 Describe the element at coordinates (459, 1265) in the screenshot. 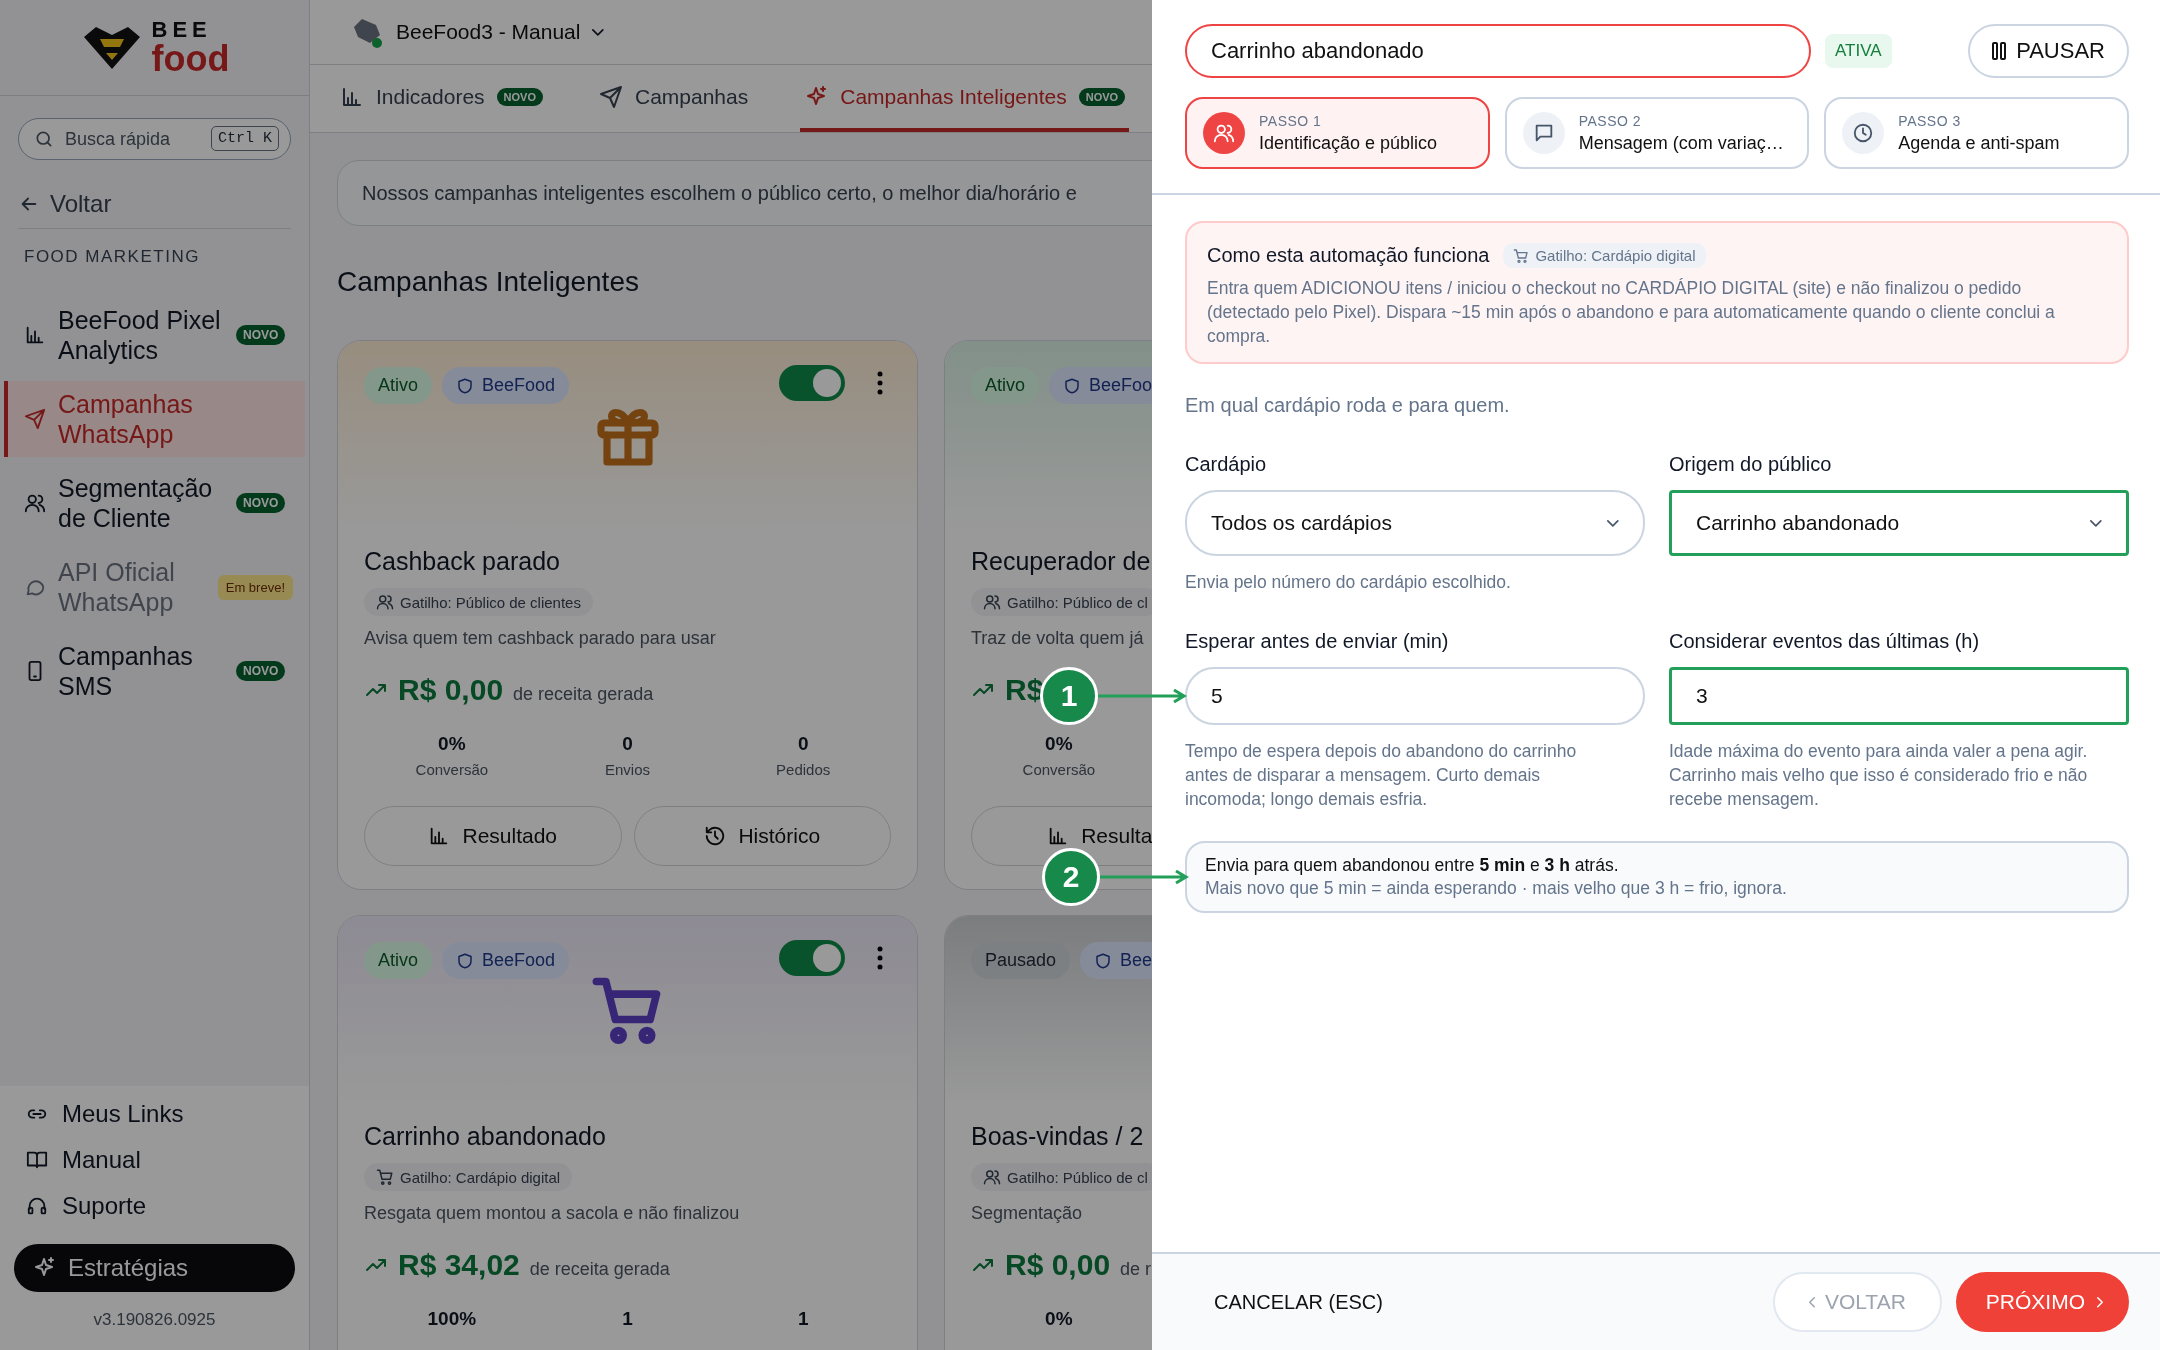

I see `revenue-value: R$ 34,02` at that location.